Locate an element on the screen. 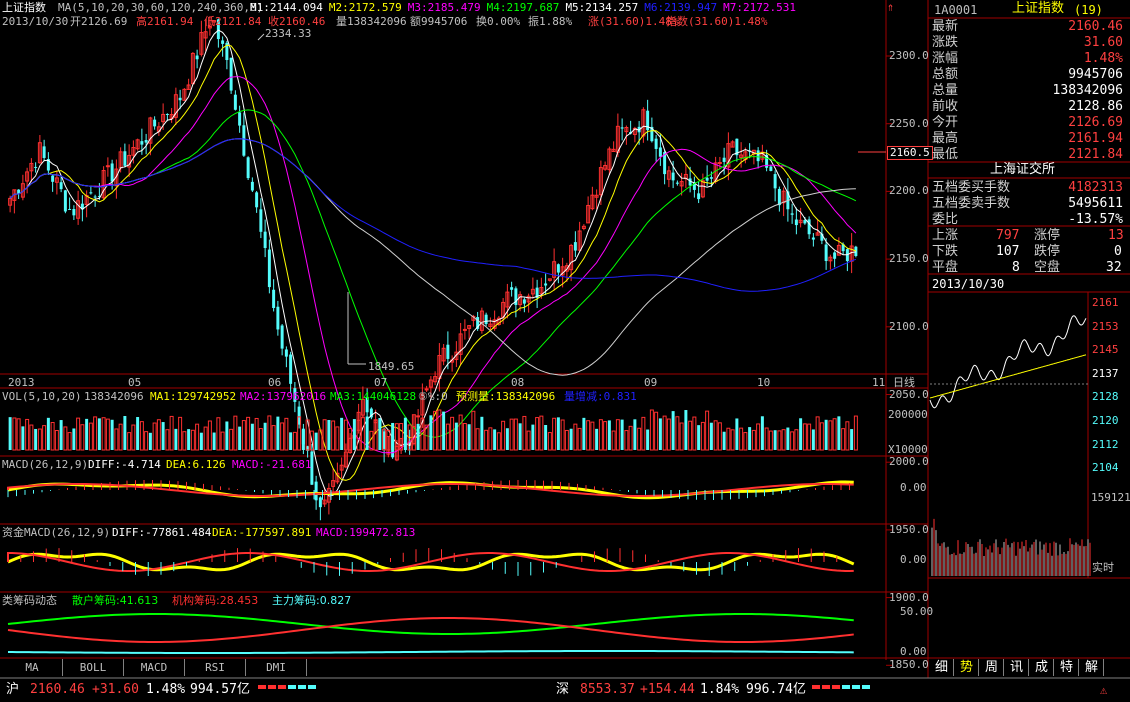 The width and height of the screenshot is (1130, 702). quote-label: 涨跌 is located at coordinates (945, 42).